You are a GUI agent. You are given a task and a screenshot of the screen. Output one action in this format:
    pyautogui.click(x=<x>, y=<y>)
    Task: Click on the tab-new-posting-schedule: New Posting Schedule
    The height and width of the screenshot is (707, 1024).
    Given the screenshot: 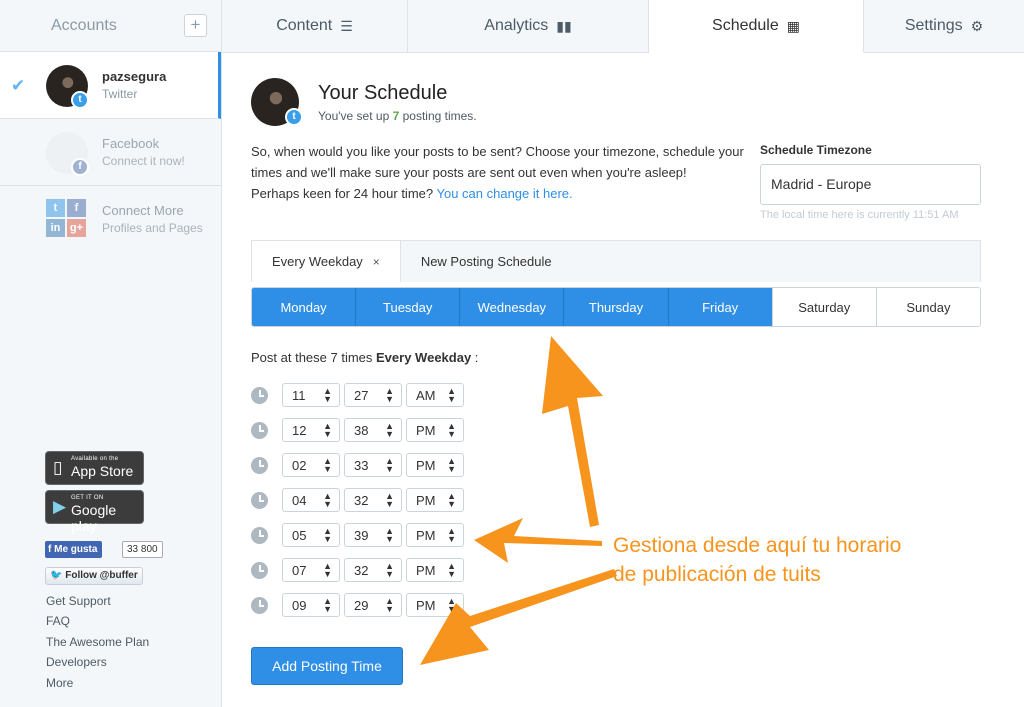 What is the action you would take?
    pyautogui.click(x=486, y=261)
    